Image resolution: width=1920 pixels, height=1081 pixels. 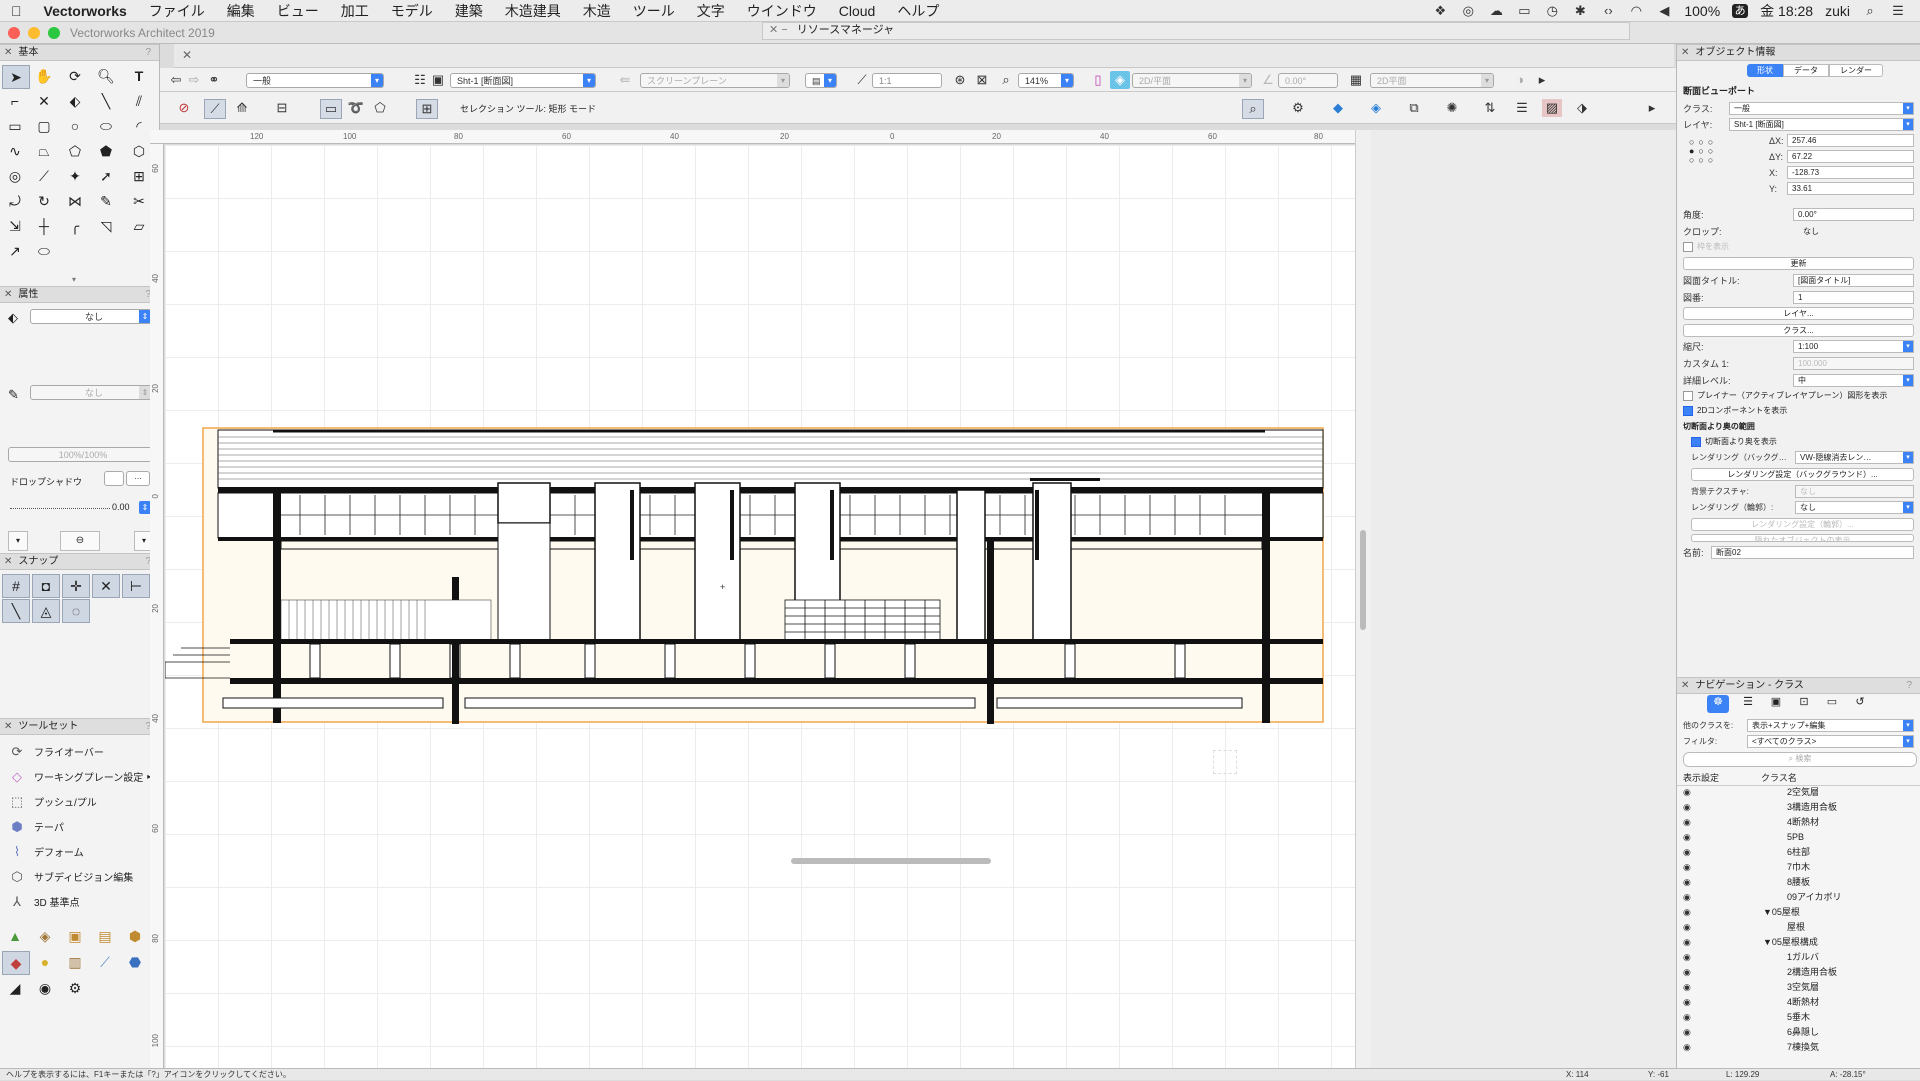 What do you see at coordinates (76, 611) in the screenshot?
I see `snap-smart-edge-icon: ◌` at bounding box center [76, 611].